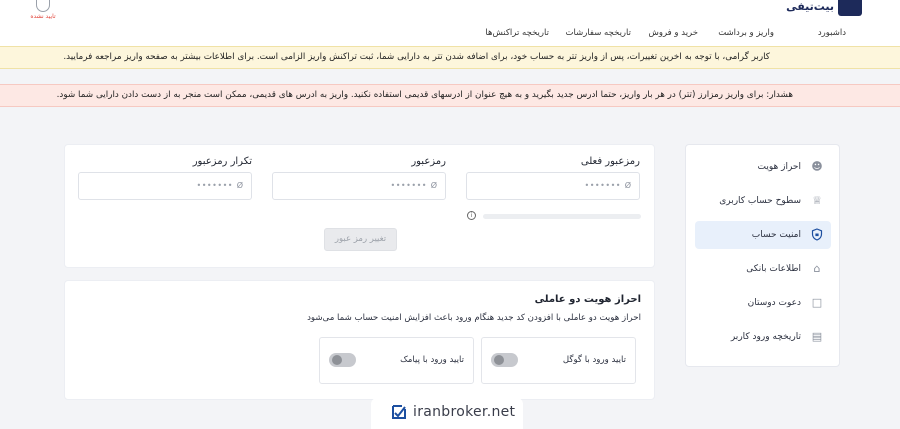 This screenshot has width=900, height=429. What do you see at coordinates (746, 33) in the screenshot?
I see `nav-deposit-withdraw: واریز و برداشت` at bounding box center [746, 33].